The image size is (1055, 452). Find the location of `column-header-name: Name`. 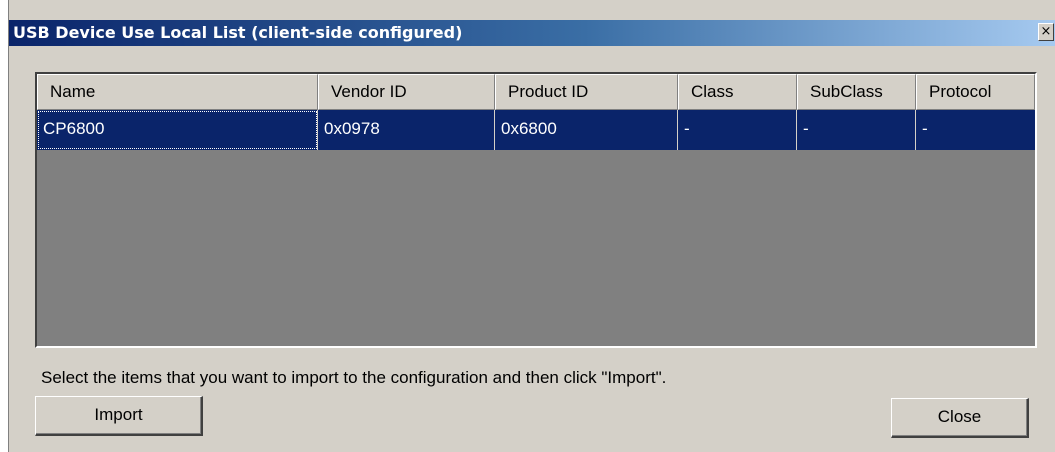

column-header-name: Name is located at coordinates (177, 92).